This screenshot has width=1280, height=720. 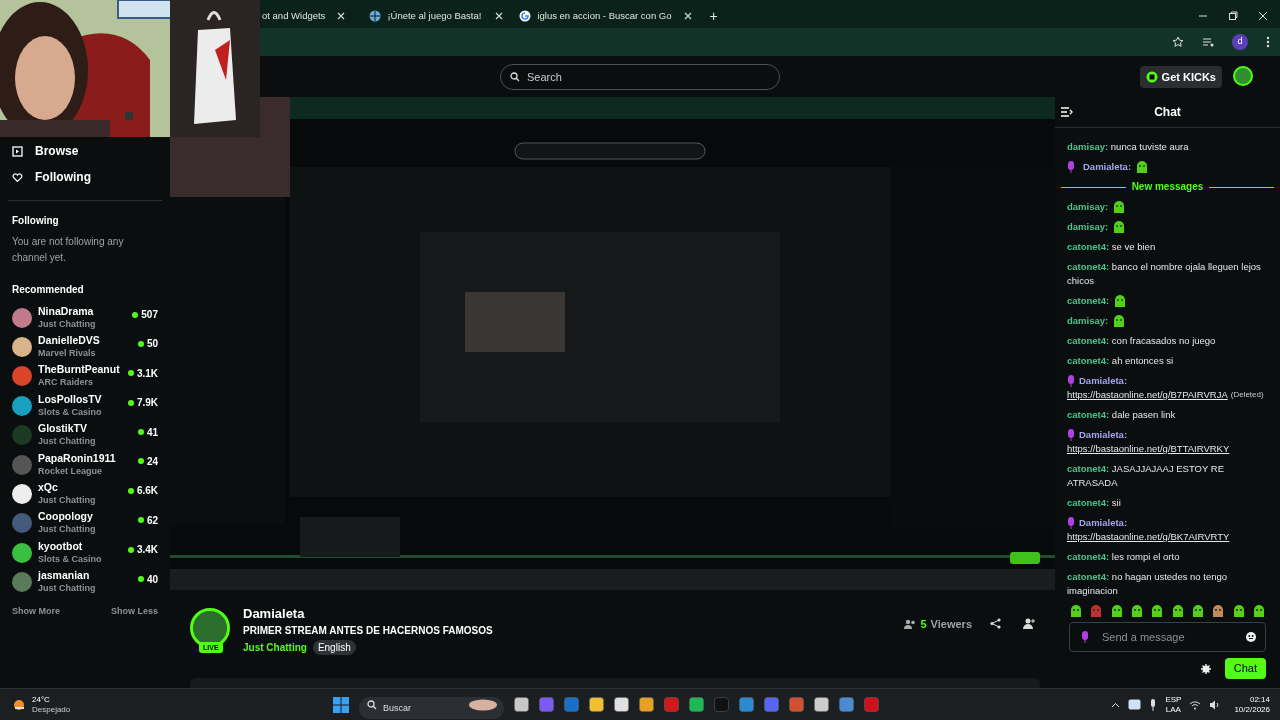 I want to click on channel-item: jasmanian Just Chatting 40, so click(x=85, y=582).